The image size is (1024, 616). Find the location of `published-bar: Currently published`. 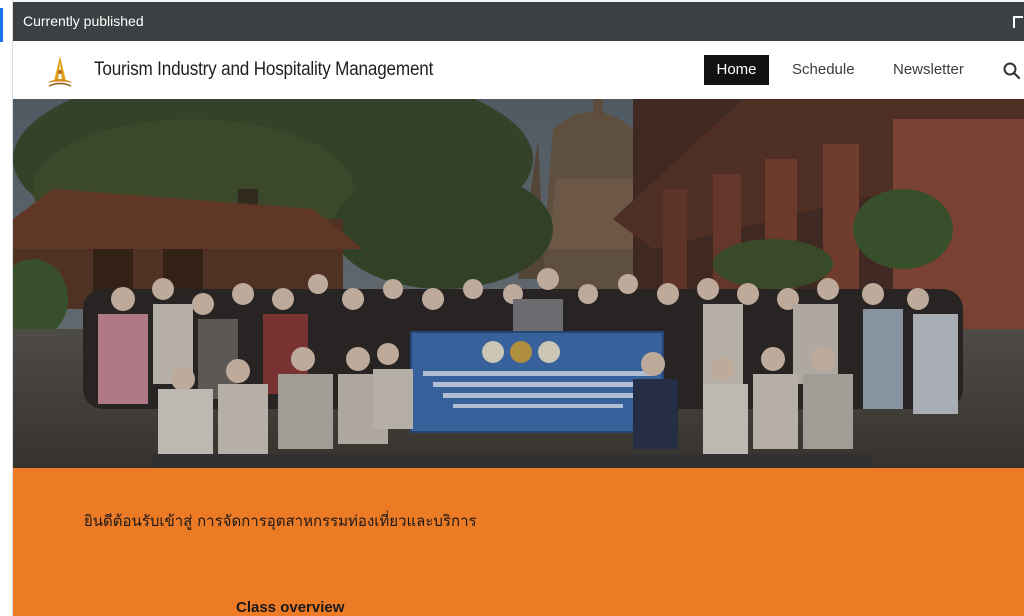

published-bar: Currently published is located at coordinates (518, 21).